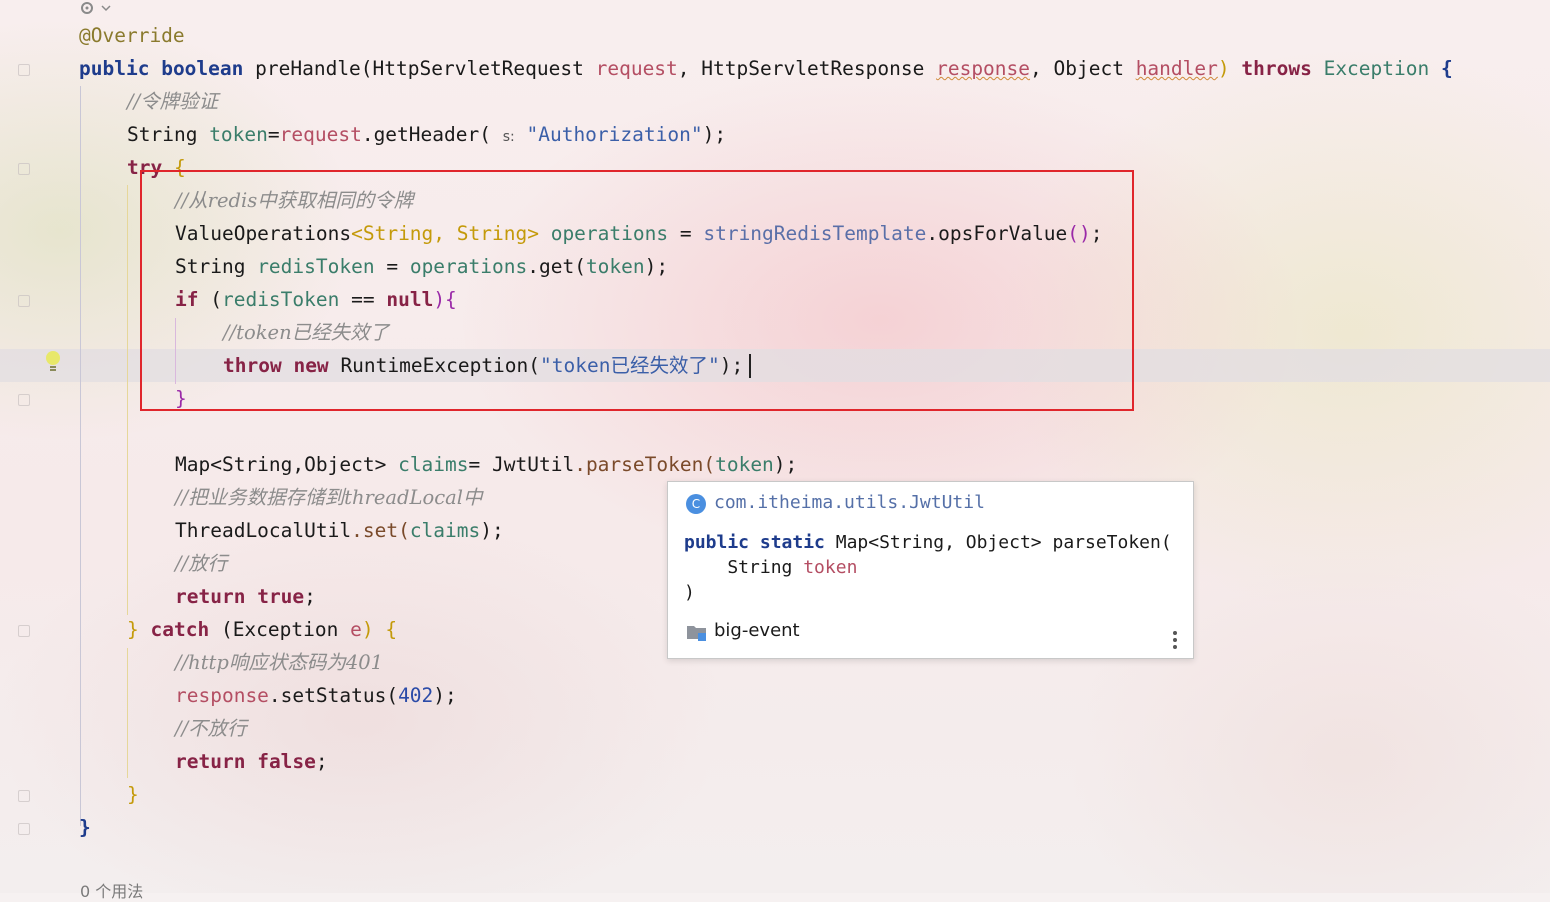  Describe the element at coordinates (211, 728) in the screenshot. I see `code-comment: //不放行` at that location.